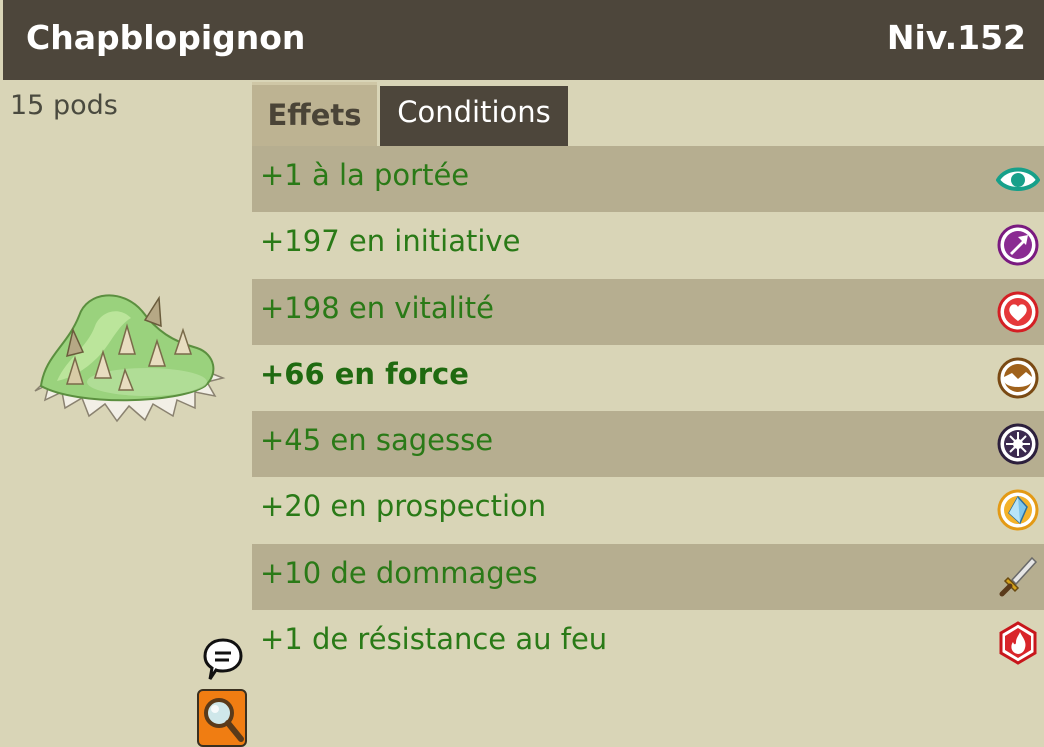  I want to click on effect-text: +198 en vitalité, so click(377, 307).